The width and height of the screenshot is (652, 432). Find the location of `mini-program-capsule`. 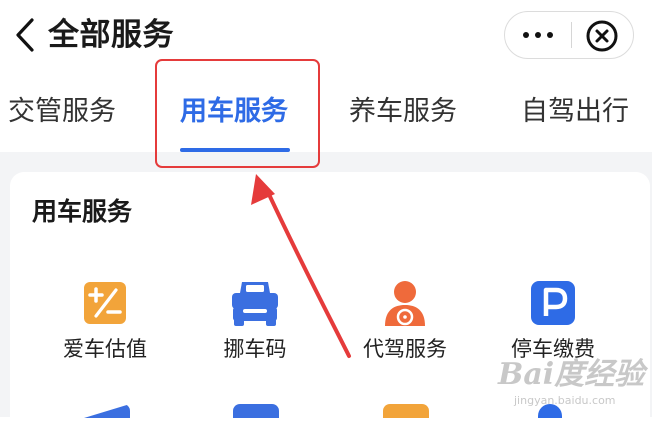

mini-program-capsule is located at coordinates (569, 35).